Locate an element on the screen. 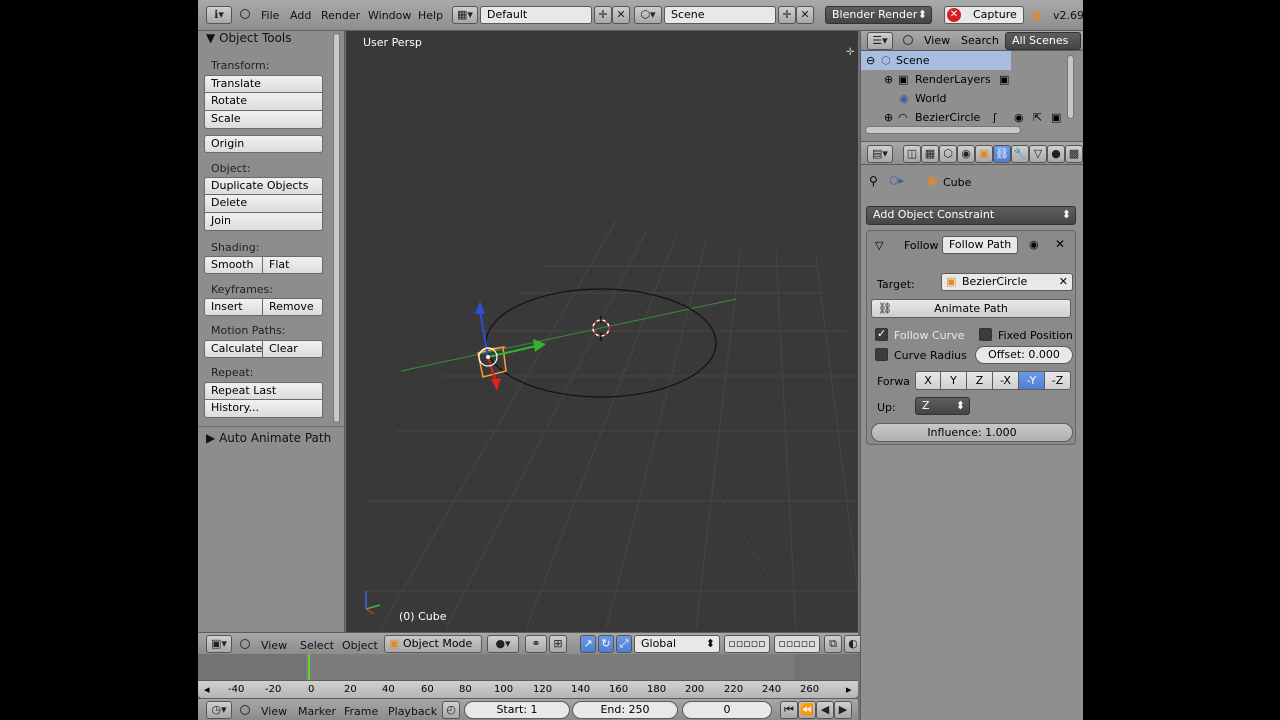 Image resolution: width=1280 pixels, height=720 pixels. outliner-search-menu: Search is located at coordinates (980, 40).